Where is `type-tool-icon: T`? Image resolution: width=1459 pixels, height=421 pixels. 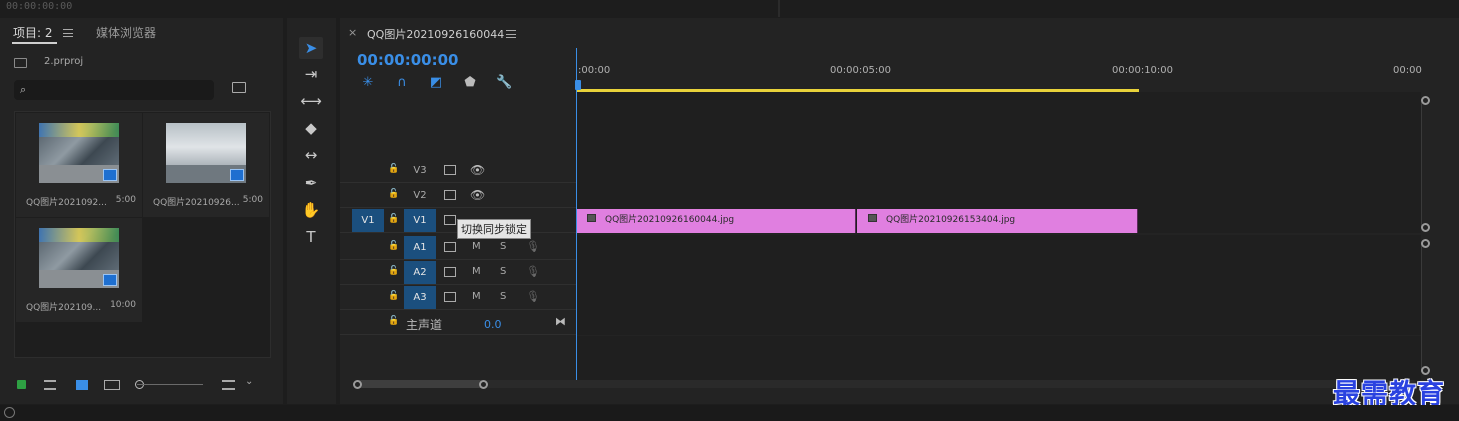
type-tool-icon: T is located at coordinates (311, 237).